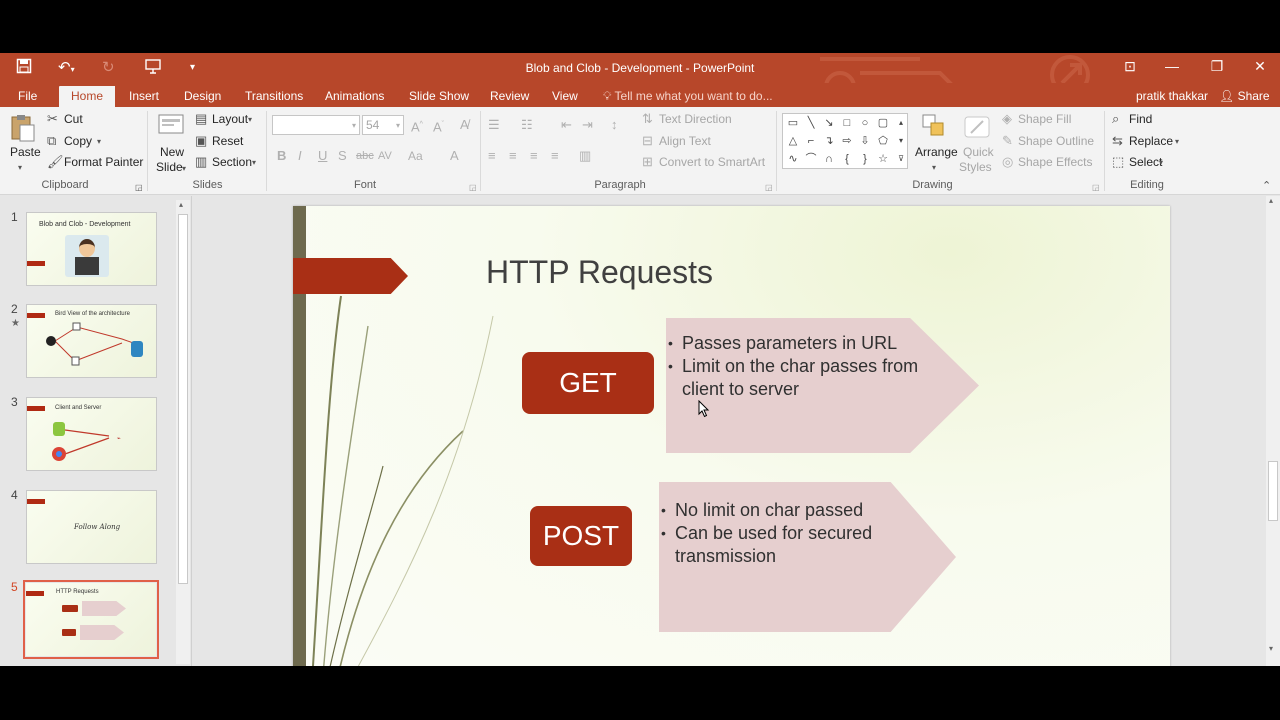 The width and height of the screenshot is (1280, 720). Describe the element at coordinates (975, 167) in the screenshot. I see `quick-styles-label-2: Styles` at that location.